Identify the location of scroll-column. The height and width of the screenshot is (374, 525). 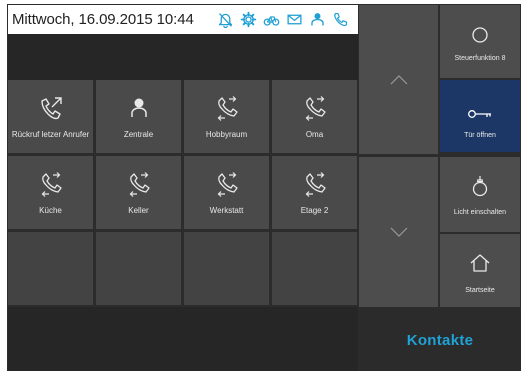
(398, 156).